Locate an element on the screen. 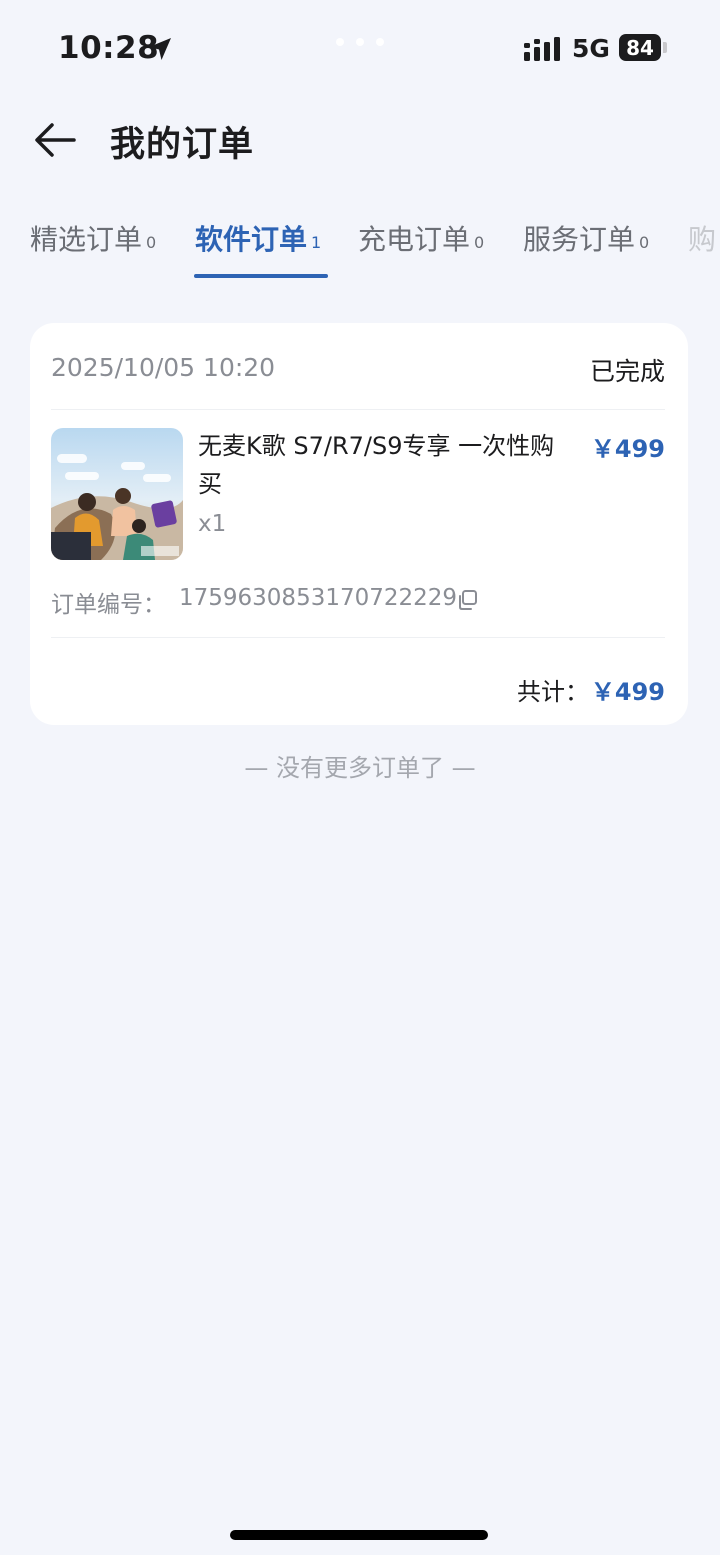 Image resolution: width=720 pixels, height=1555 pixels. location-arrow-icon is located at coordinates (160, 49).